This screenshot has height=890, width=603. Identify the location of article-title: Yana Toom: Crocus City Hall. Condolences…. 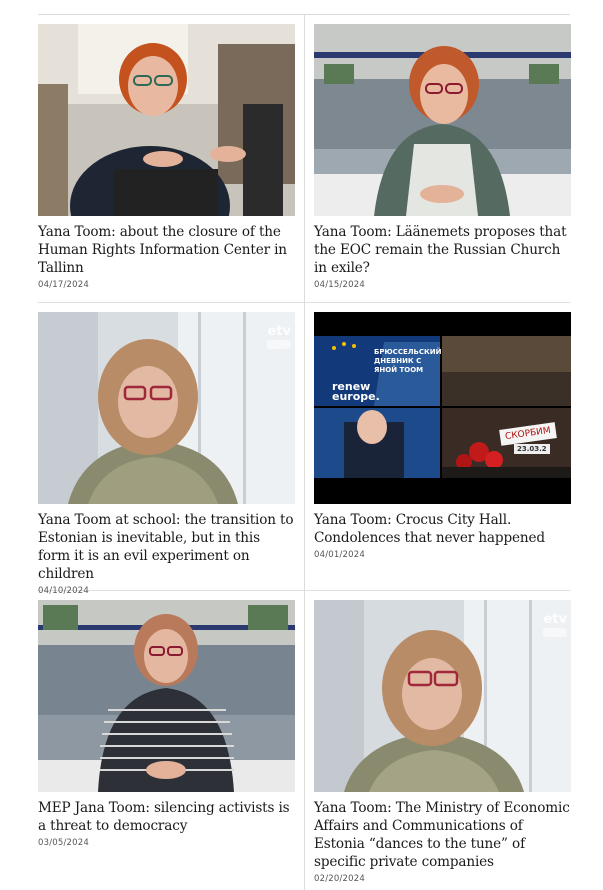
(442, 529).